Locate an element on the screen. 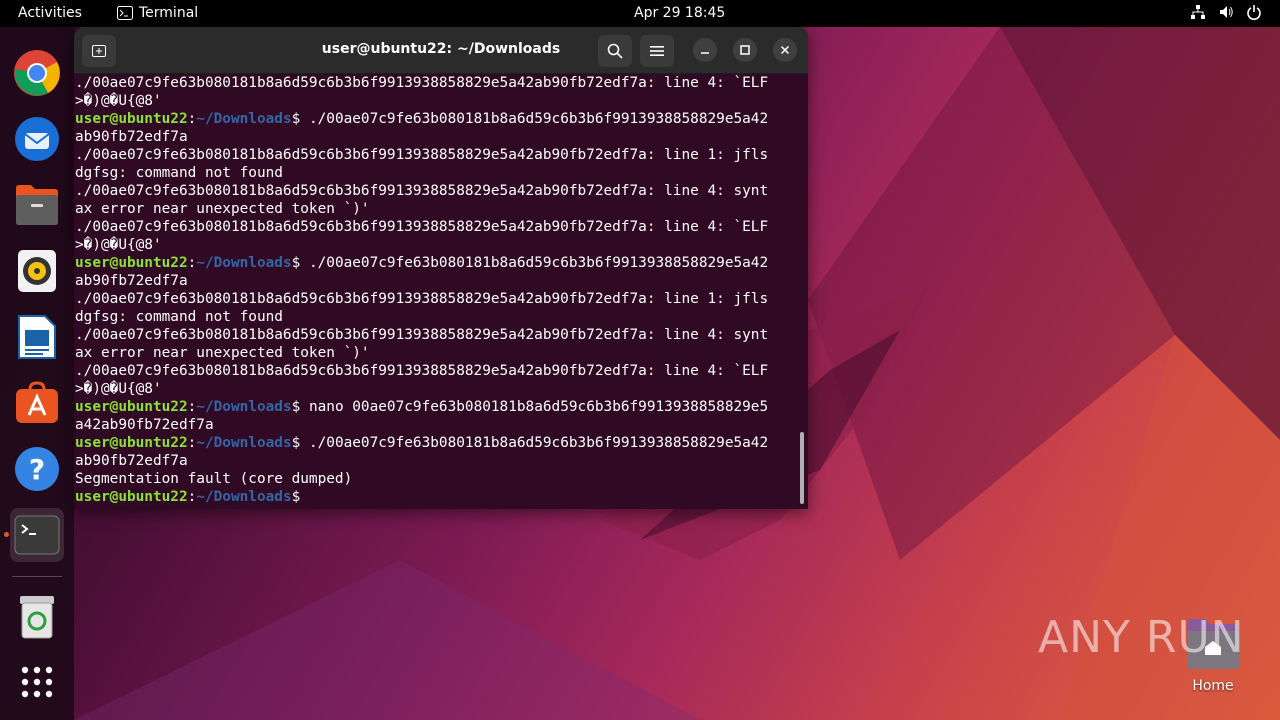  running-indicator is located at coordinates (6, 534).